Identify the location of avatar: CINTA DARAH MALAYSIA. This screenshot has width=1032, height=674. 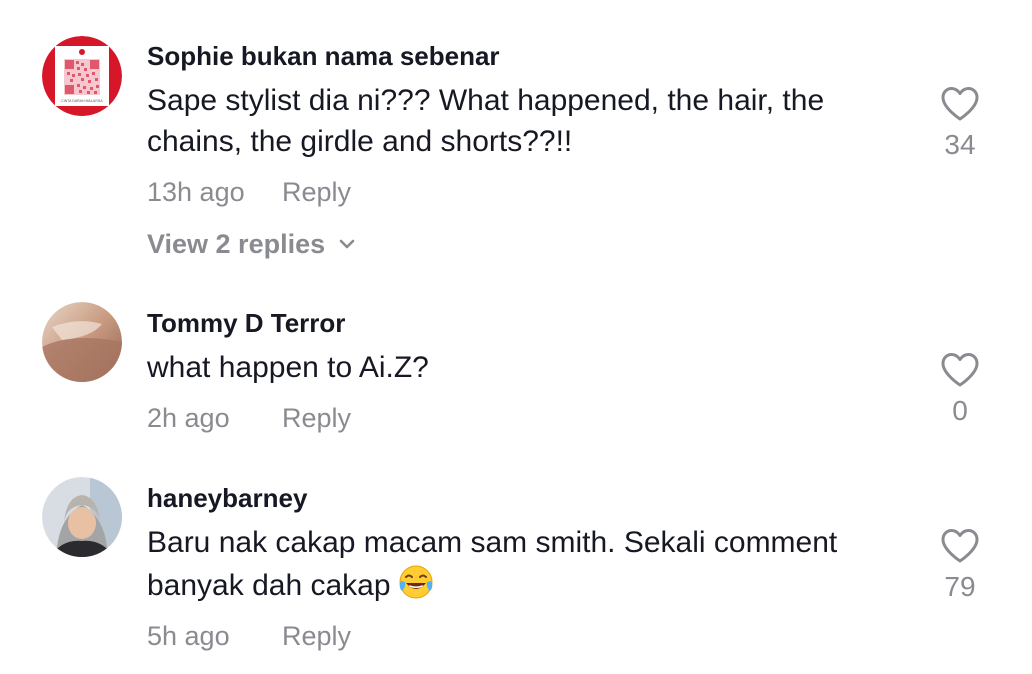
(82, 76).